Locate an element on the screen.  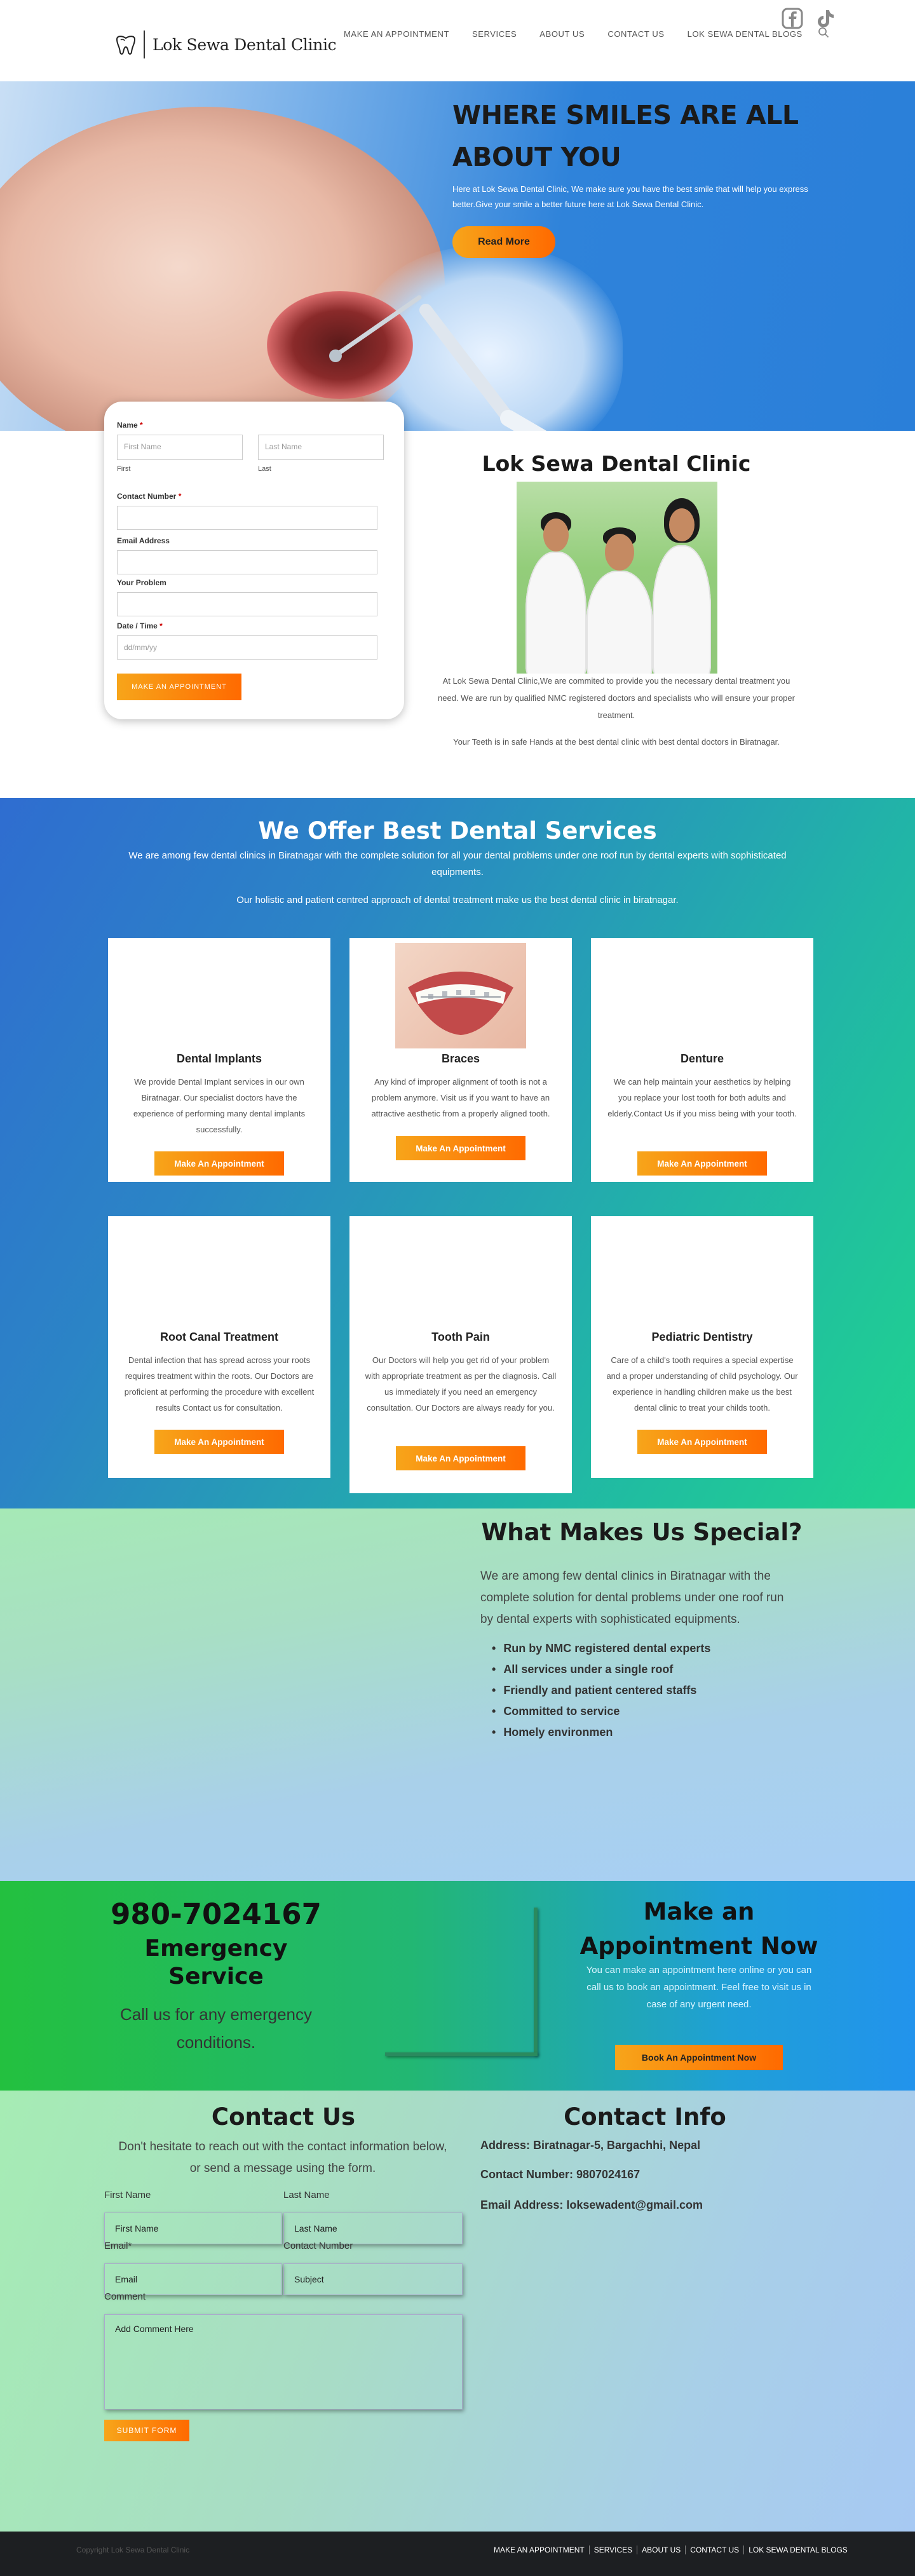
logo-divider is located at coordinates (144, 44).